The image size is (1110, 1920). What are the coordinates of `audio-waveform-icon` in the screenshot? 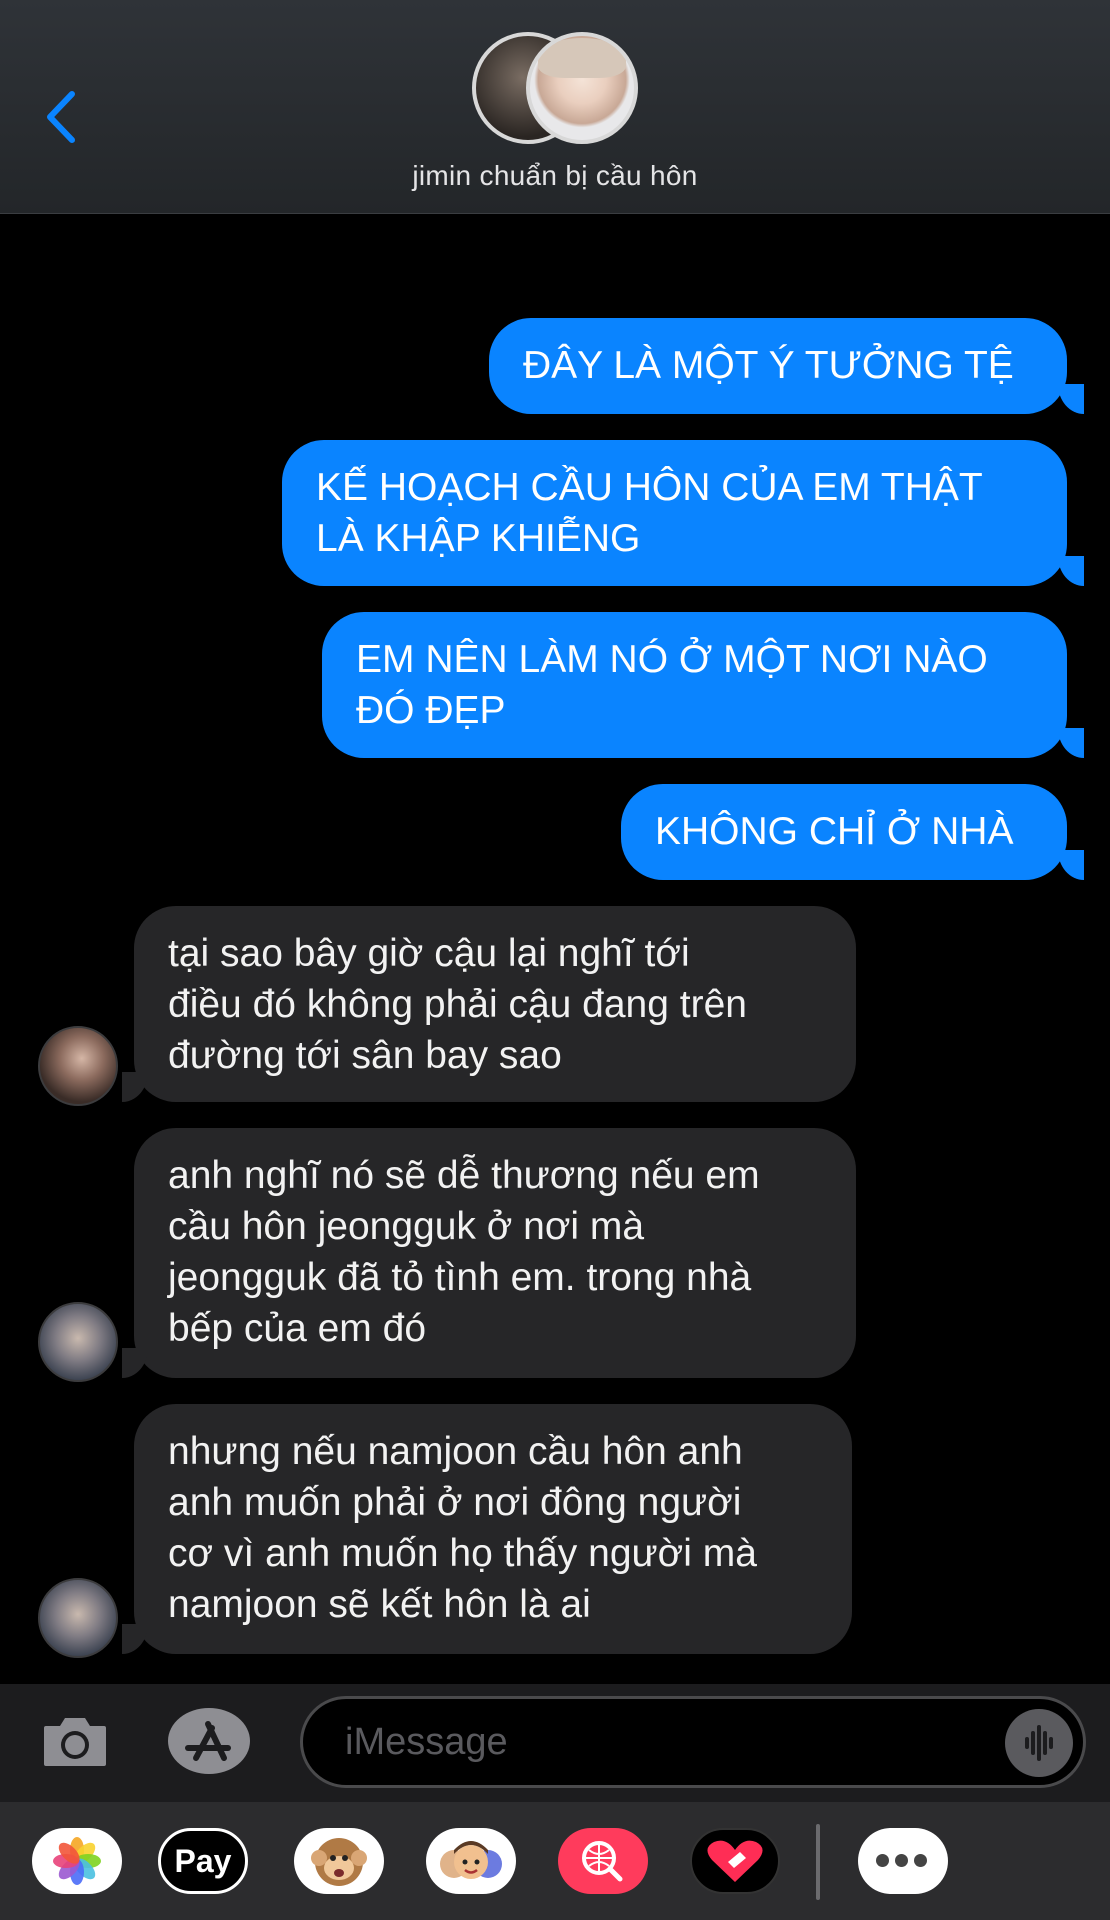 It's located at (1039, 1743).